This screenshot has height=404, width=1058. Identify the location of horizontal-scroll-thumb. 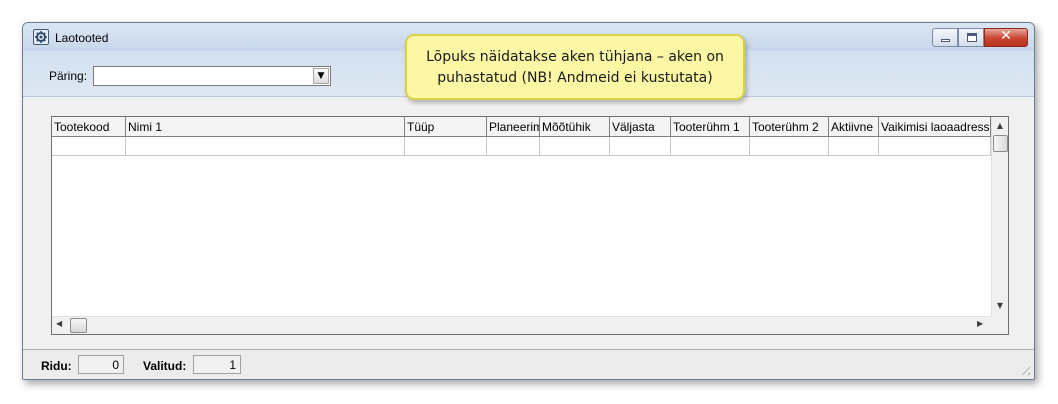
(78, 325).